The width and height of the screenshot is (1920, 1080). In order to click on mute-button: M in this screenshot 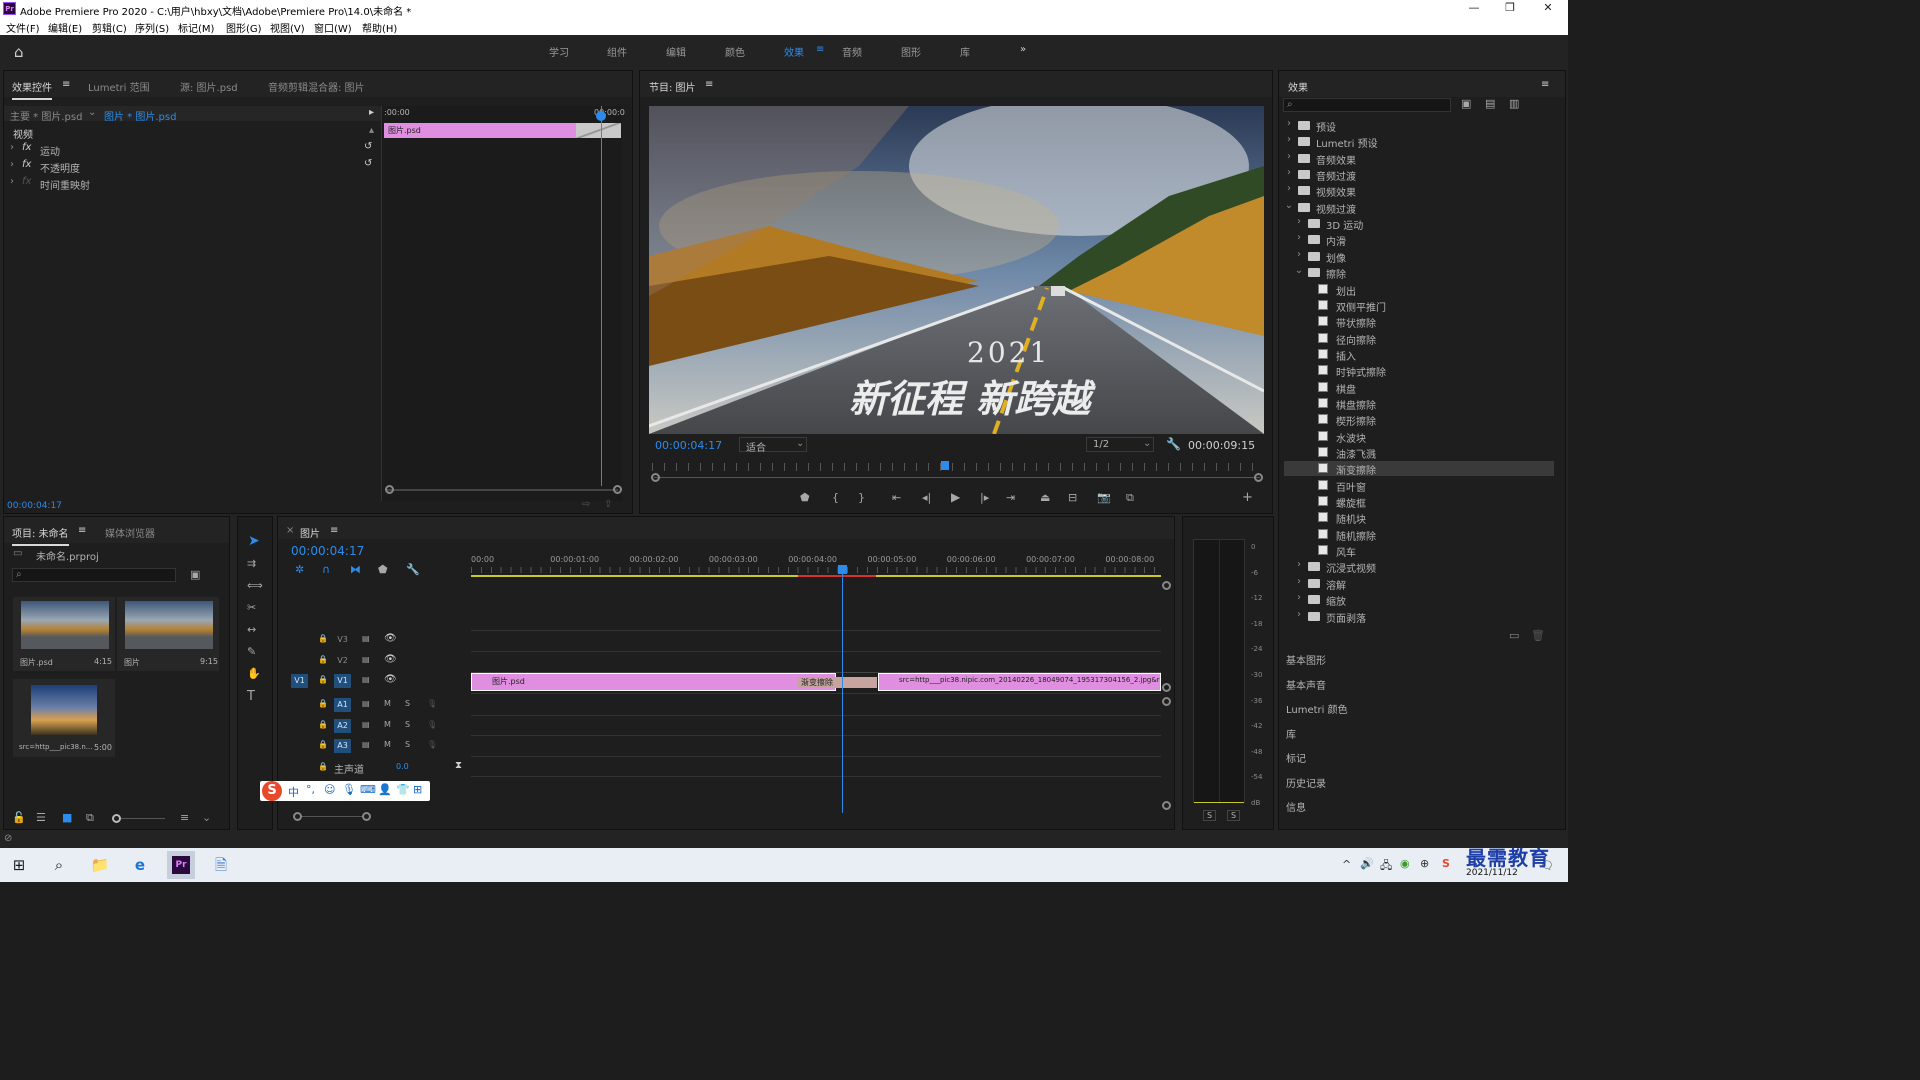, I will do `click(387, 703)`.